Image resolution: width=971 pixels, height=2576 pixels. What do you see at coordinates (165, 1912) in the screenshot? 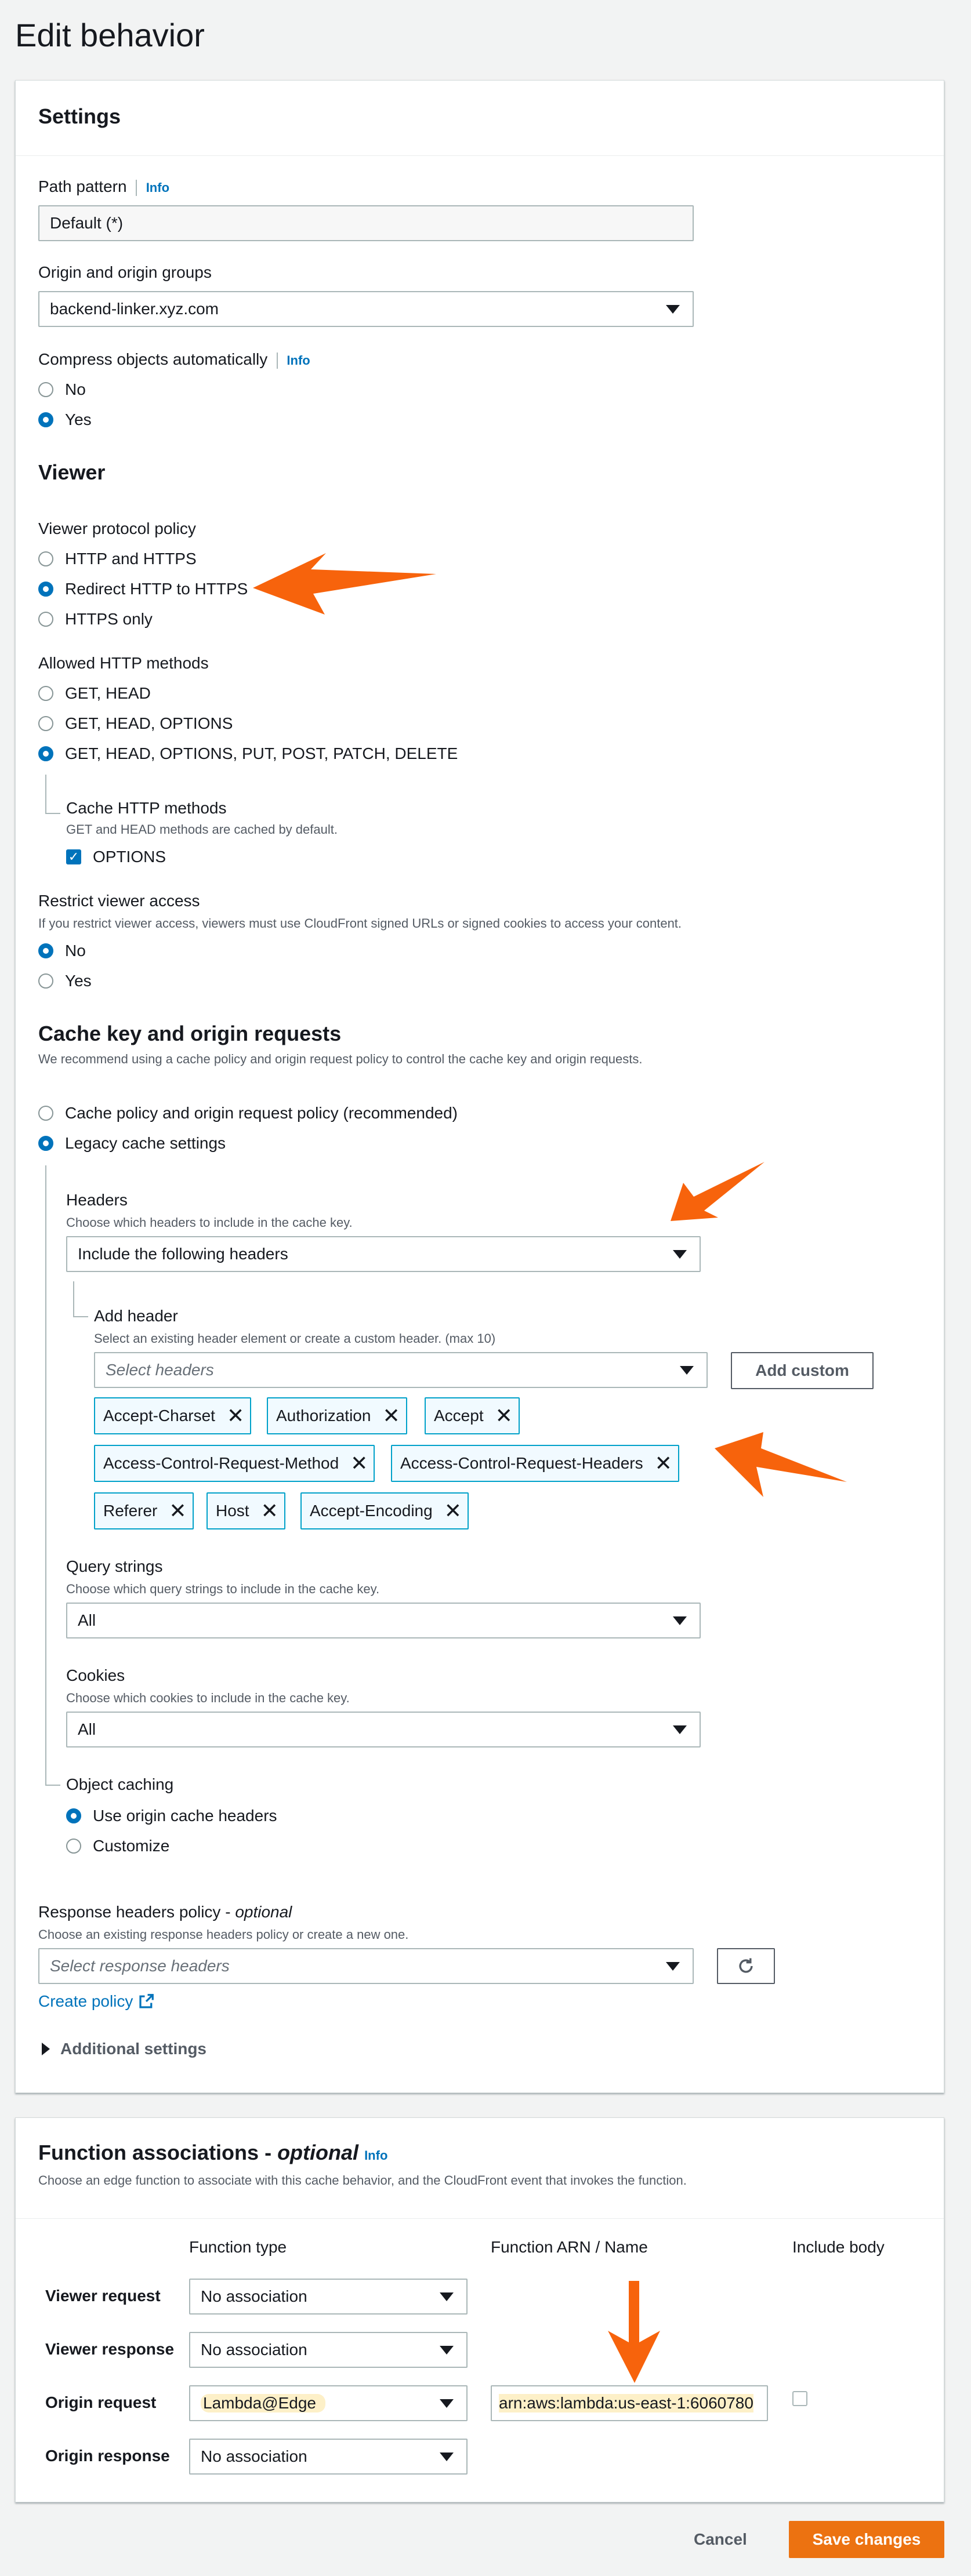
I see `response-policy-label: Response headers policy - optional` at bounding box center [165, 1912].